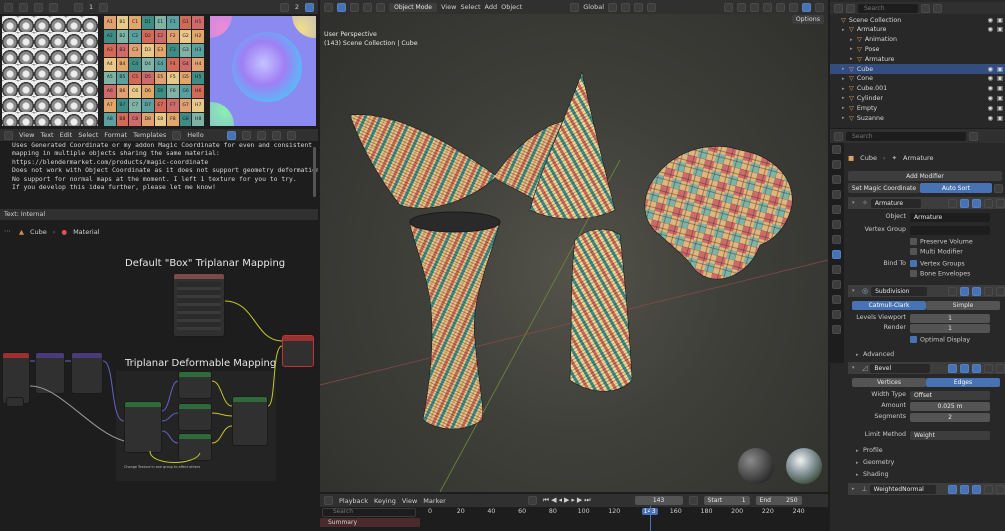 The height and width of the screenshot is (531, 1005). Describe the element at coordinates (232, 135) in the screenshot. I see `fake-user-icon` at that location.